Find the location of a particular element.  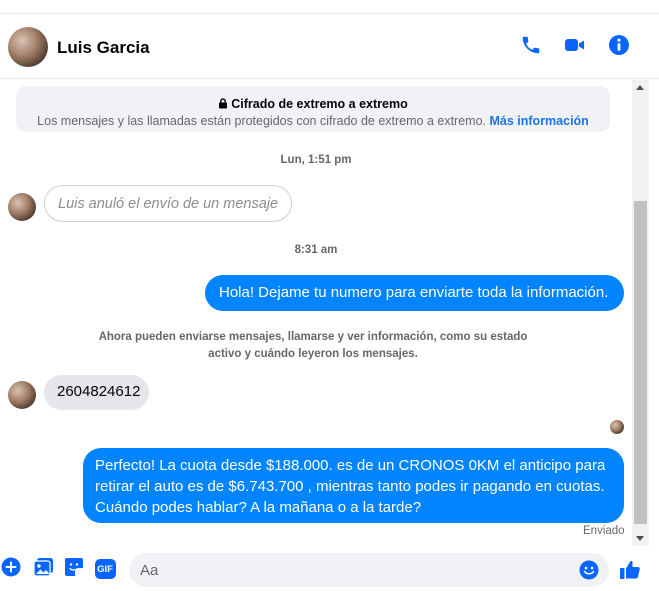

info-icon is located at coordinates (619, 47).